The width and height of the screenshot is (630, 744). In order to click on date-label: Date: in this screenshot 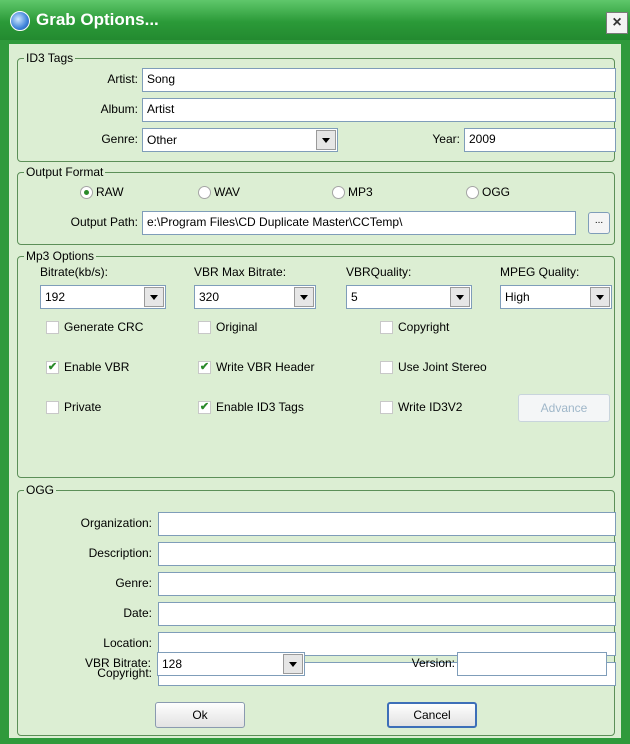, I will do `click(137, 613)`.